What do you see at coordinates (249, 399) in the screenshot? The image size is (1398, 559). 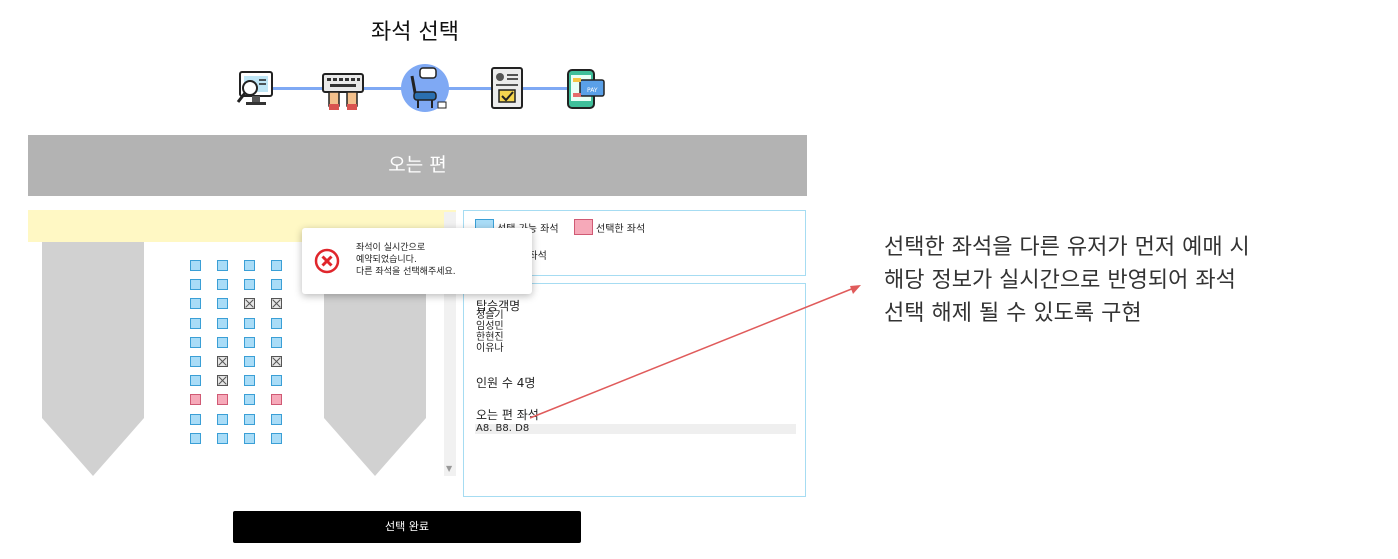 I see `seat-C8` at bounding box center [249, 399].